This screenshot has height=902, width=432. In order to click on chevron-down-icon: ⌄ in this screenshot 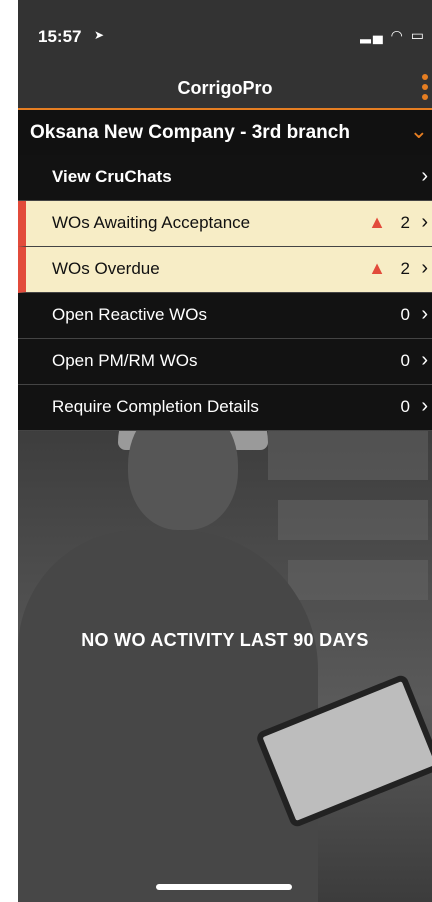, I will do `click(418, 130)`.